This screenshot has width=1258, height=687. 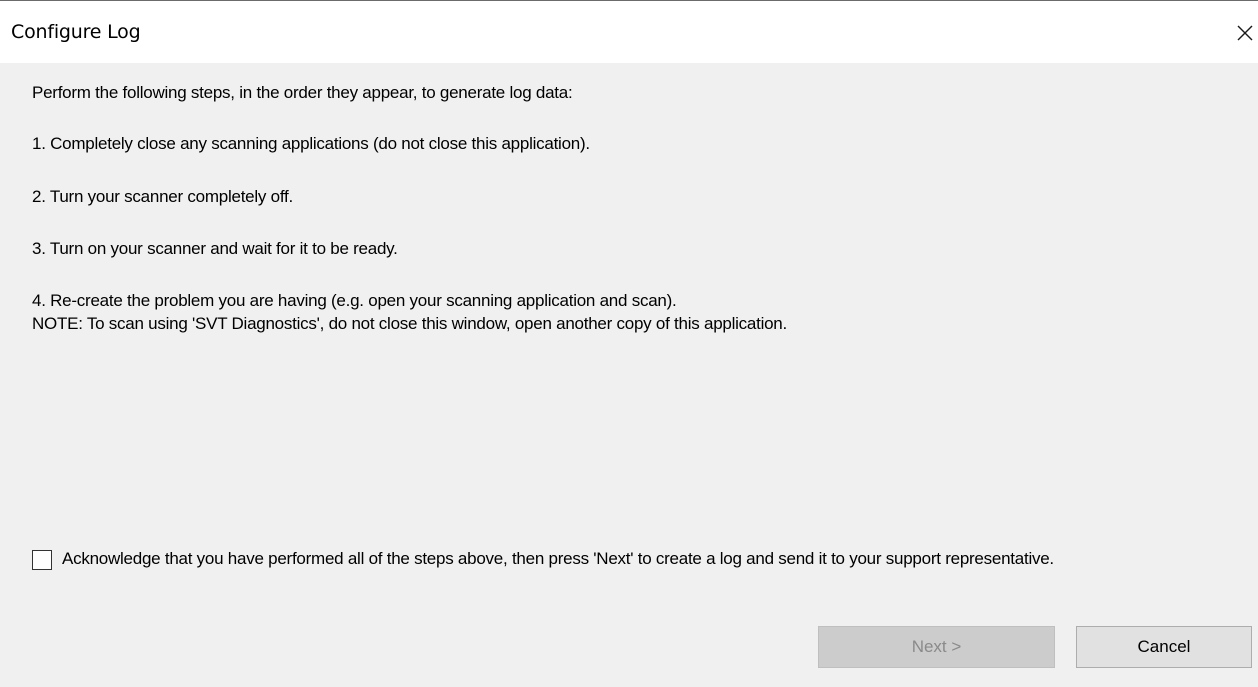 I want to click on window-title: Configure Log, so click(x=76, y=32).